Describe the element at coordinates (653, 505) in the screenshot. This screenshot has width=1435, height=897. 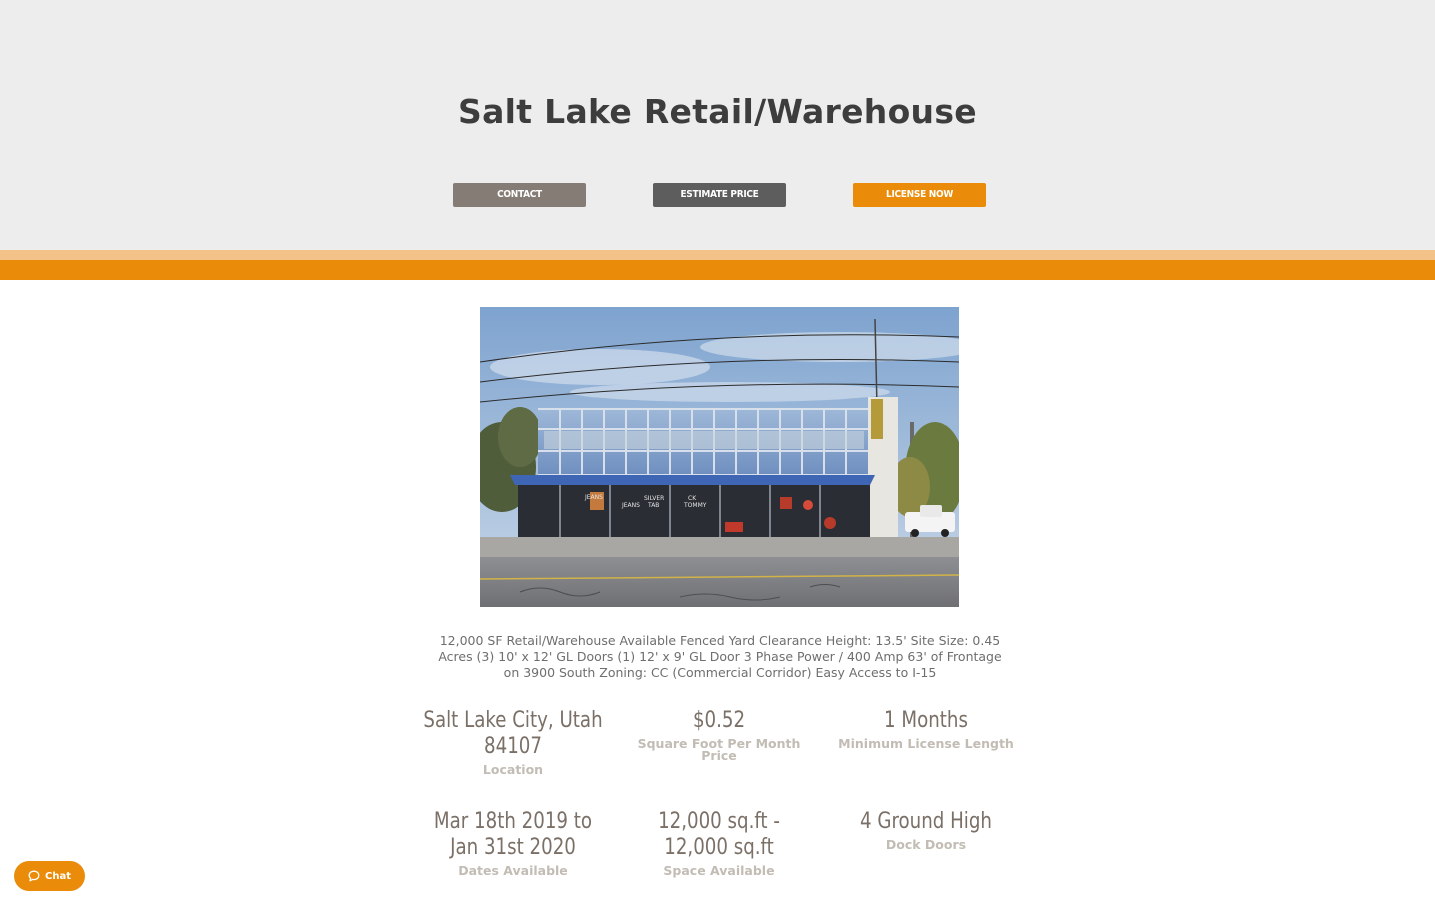
I see `sign-tab: TAB` at that location.